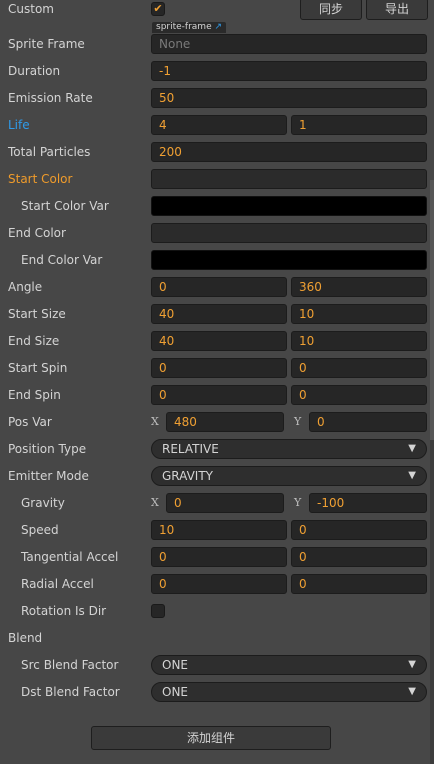 This screenshot has height=764, width=434. Describe the element at coordinates (218, 27) in the screenshot. I see `external-link-icon: ↗` at that location.